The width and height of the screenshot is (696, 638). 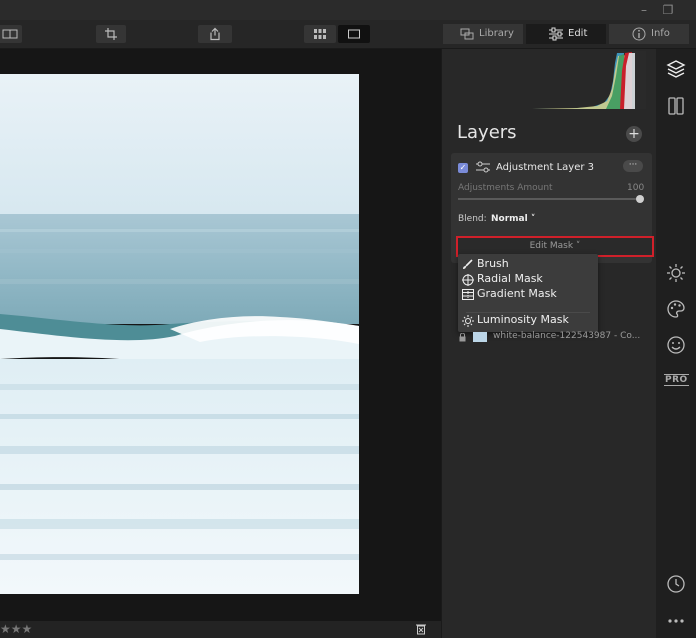 I want to click on adjustment-layer-icon, so click(x=483, y=167).